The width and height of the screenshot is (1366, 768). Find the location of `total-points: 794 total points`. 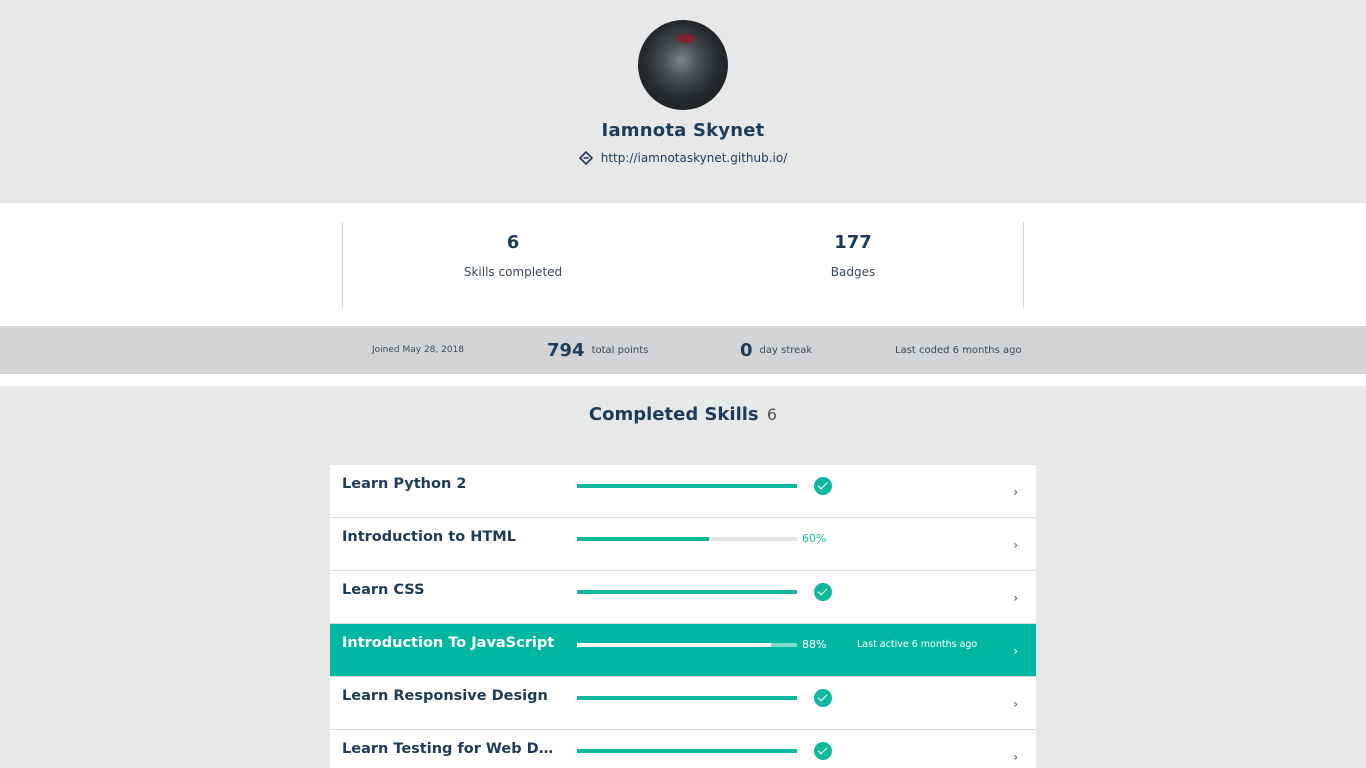

total-points: 794 total points is located at coordinates (597, 350).